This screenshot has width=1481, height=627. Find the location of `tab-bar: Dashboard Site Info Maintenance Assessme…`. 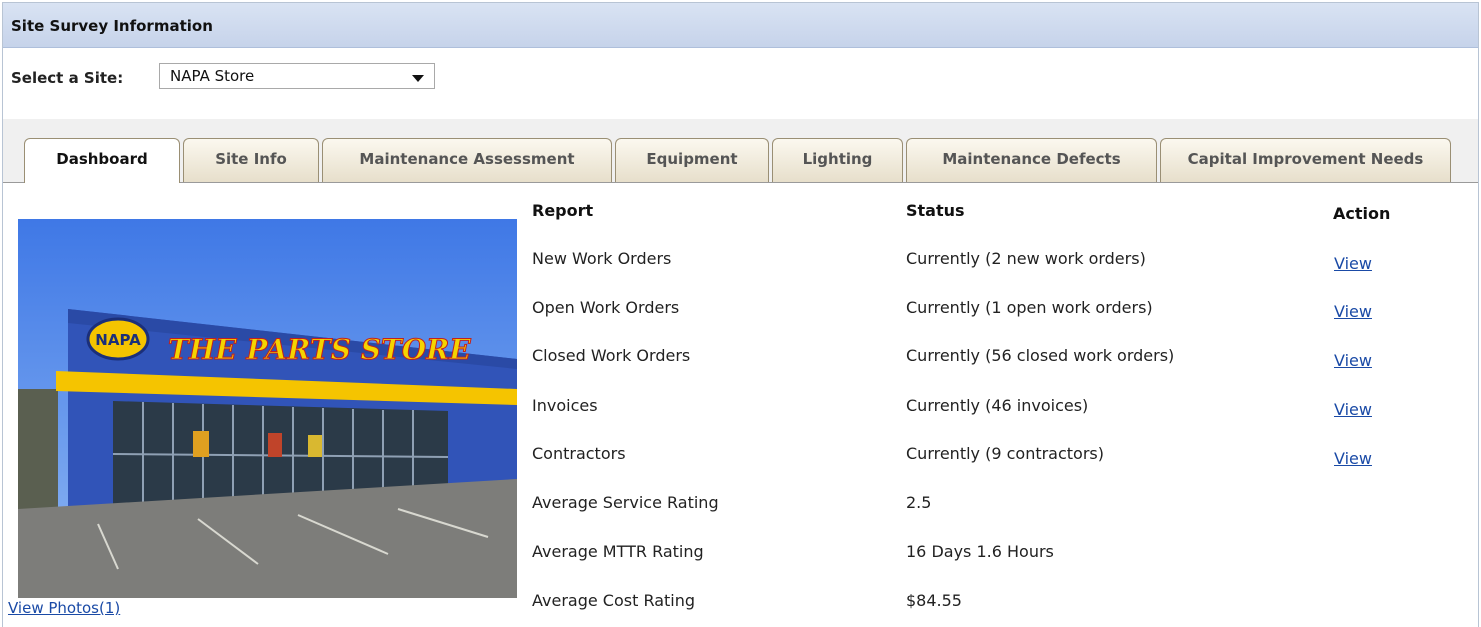

tab-bar: Dashboard Site Info Maintenance Assessme… is located at coordinates (740, 151).